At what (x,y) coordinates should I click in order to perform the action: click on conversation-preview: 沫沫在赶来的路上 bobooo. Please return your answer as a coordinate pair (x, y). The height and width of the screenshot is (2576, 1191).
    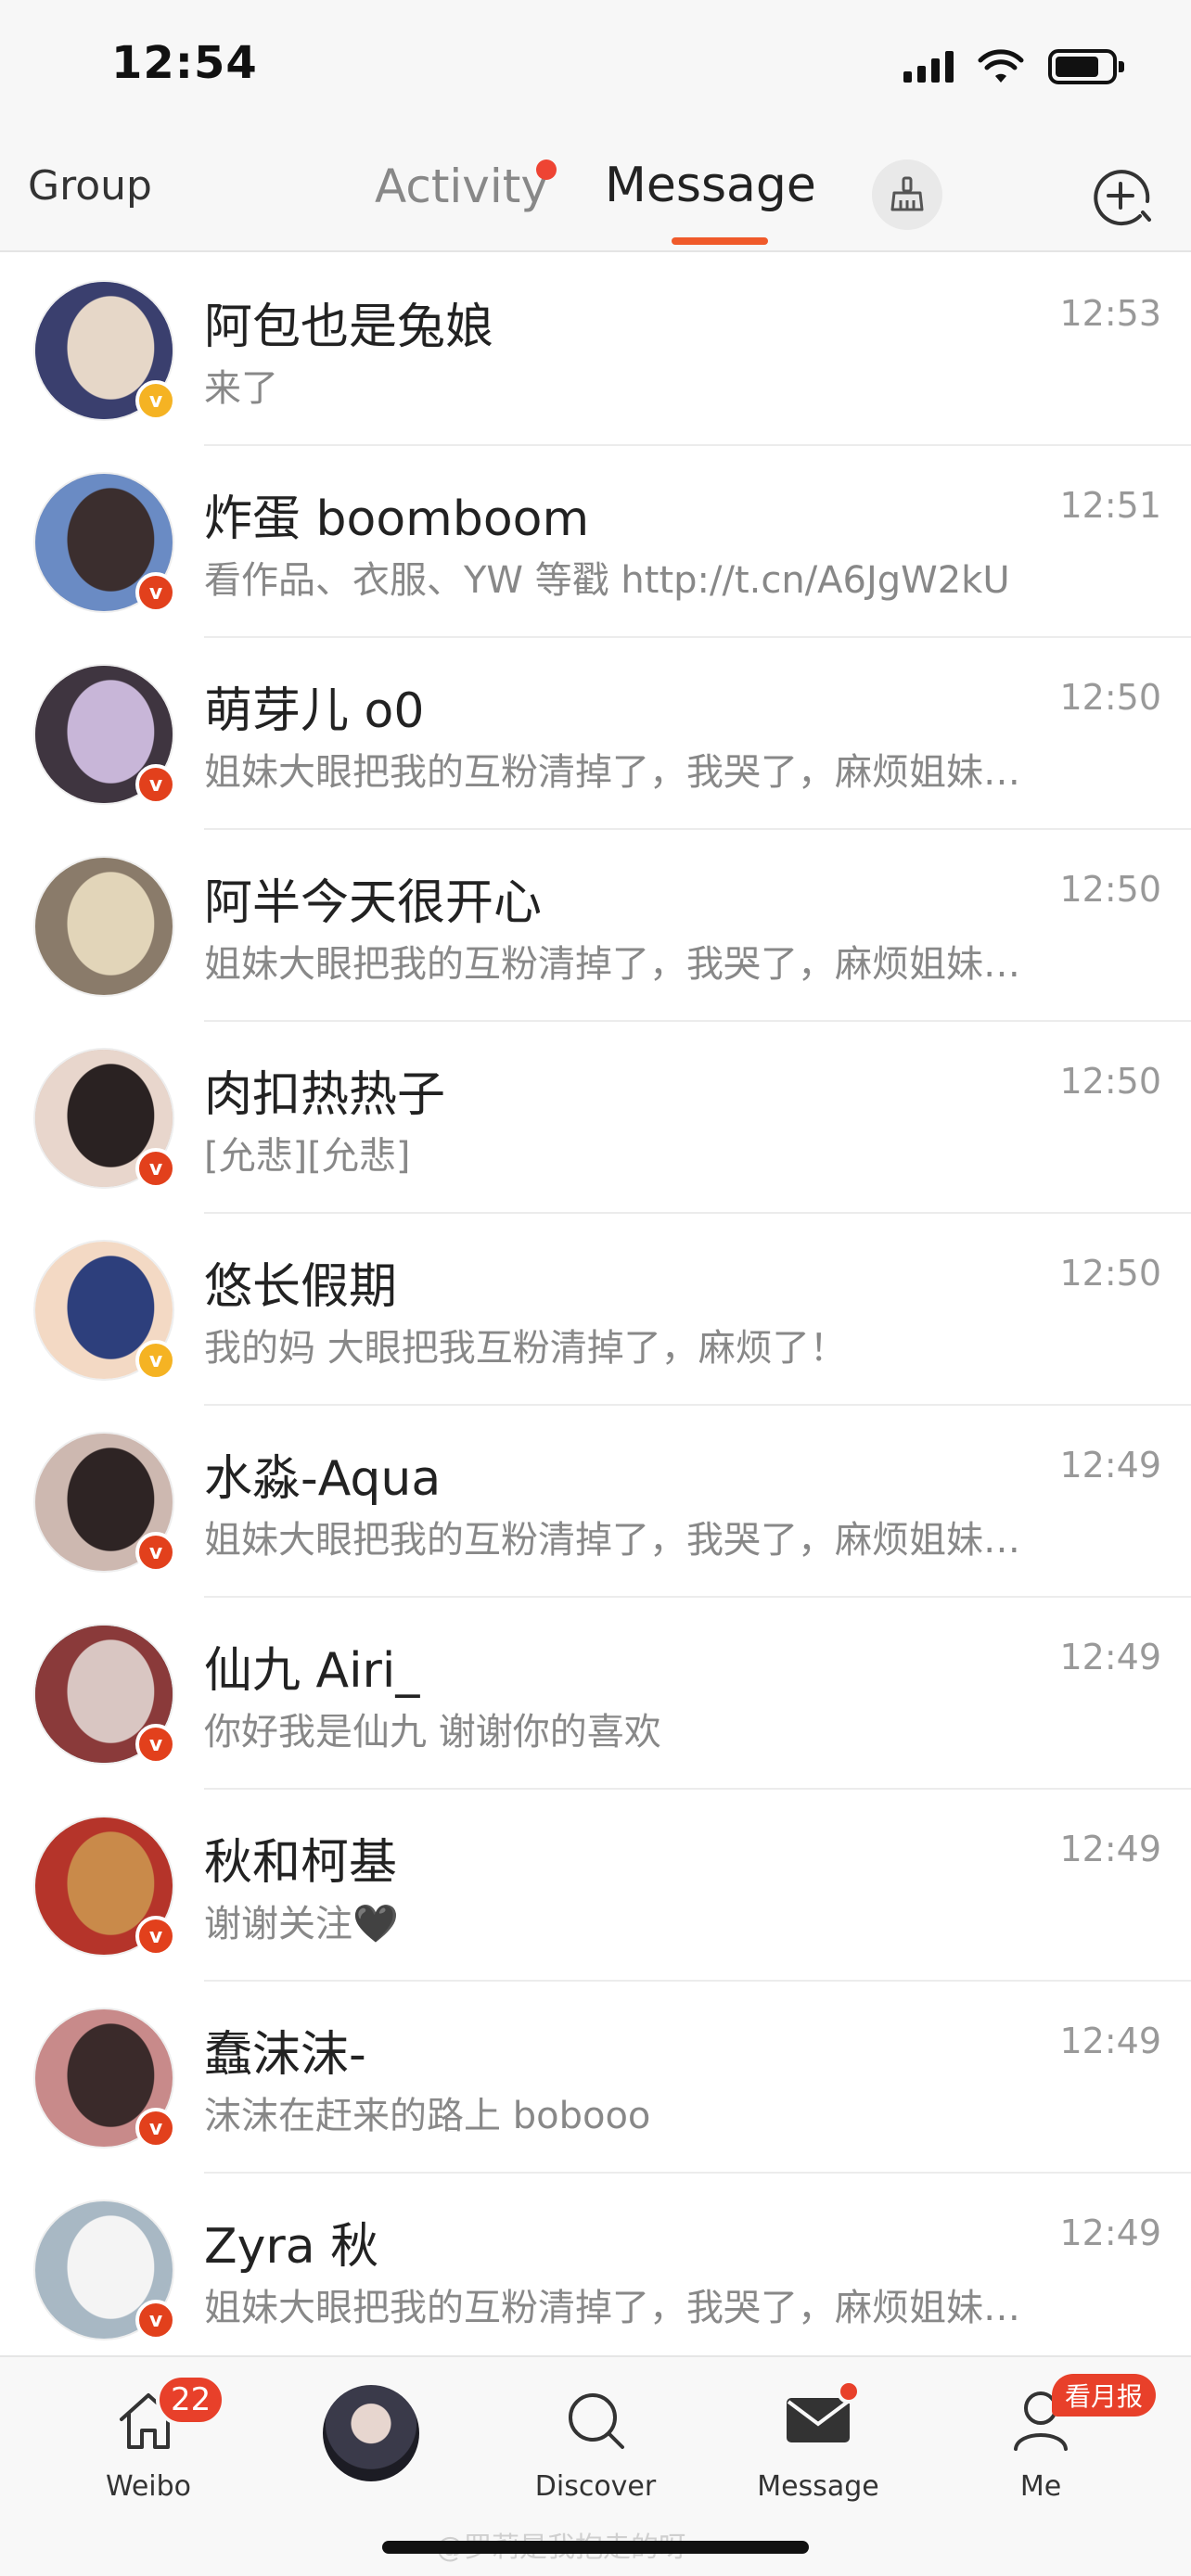
    Looking at the image, I should click on (427, 2116).